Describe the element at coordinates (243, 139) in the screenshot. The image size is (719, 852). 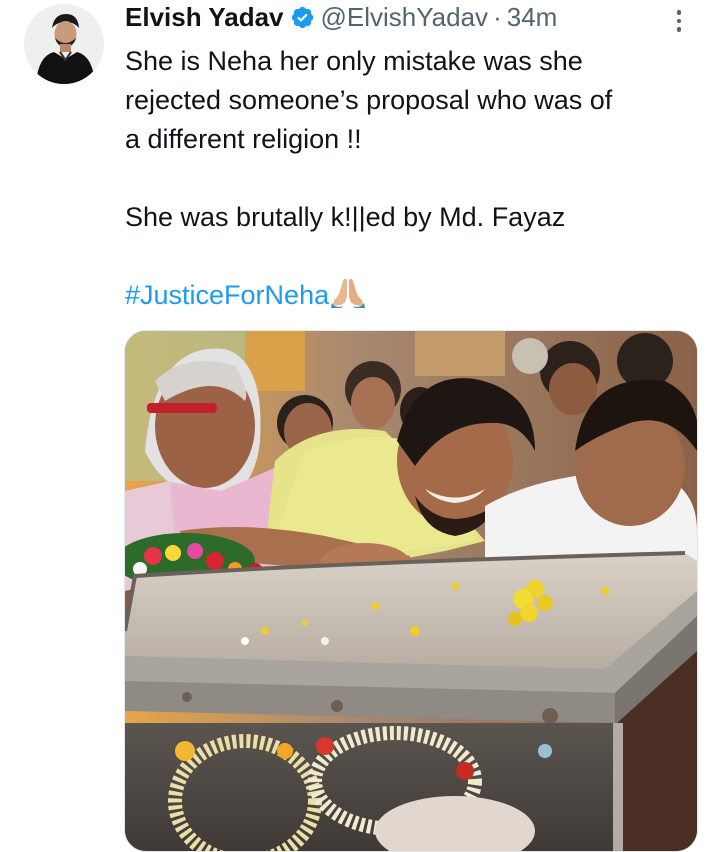
I see `tweet-line: a different religion !!` at that location.